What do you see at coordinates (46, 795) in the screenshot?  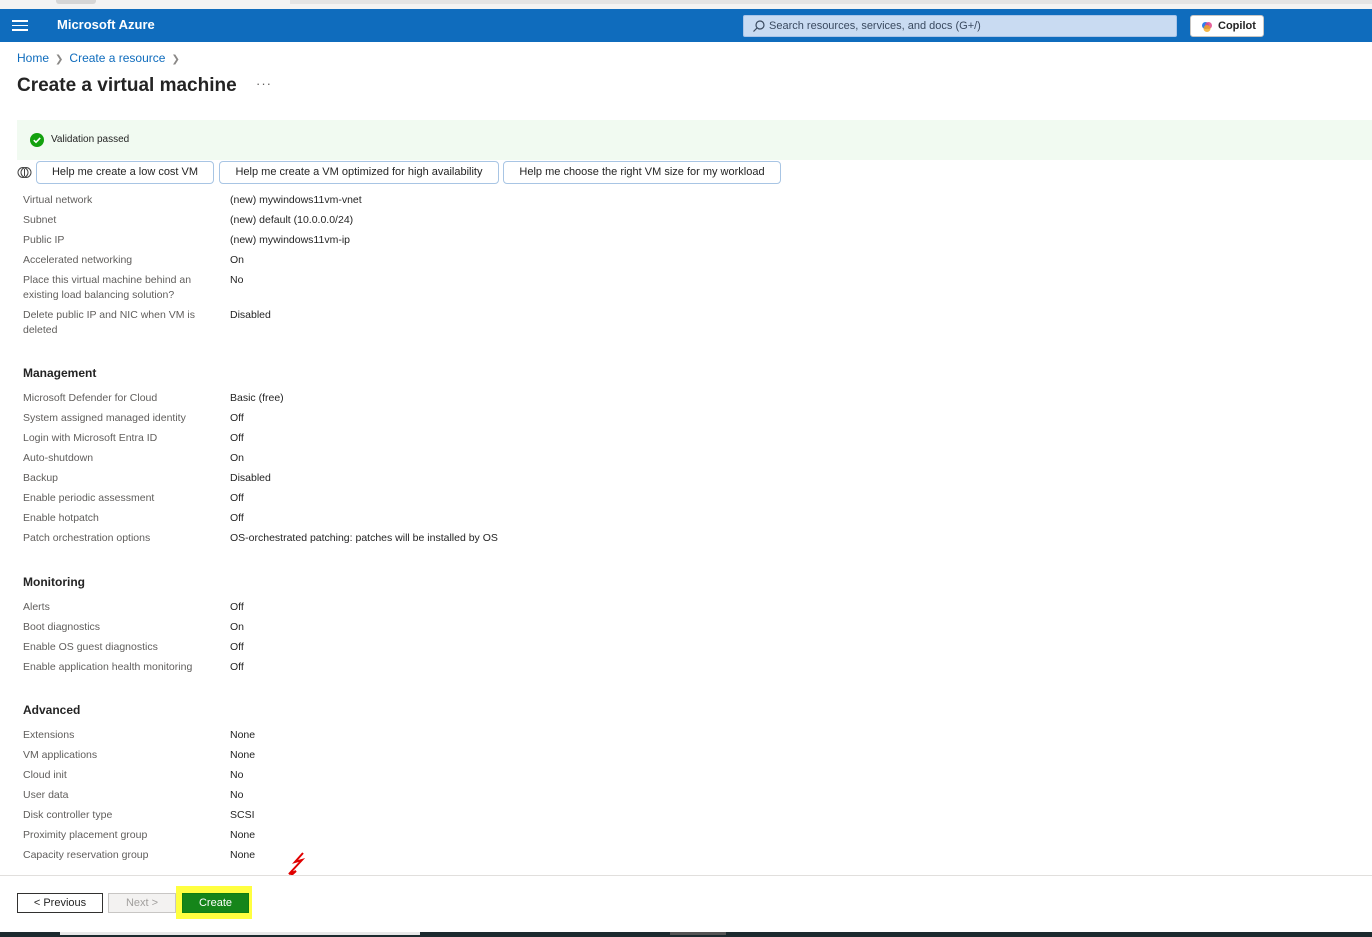 I see `summary-label: User data` at bounding box center [46, 795].